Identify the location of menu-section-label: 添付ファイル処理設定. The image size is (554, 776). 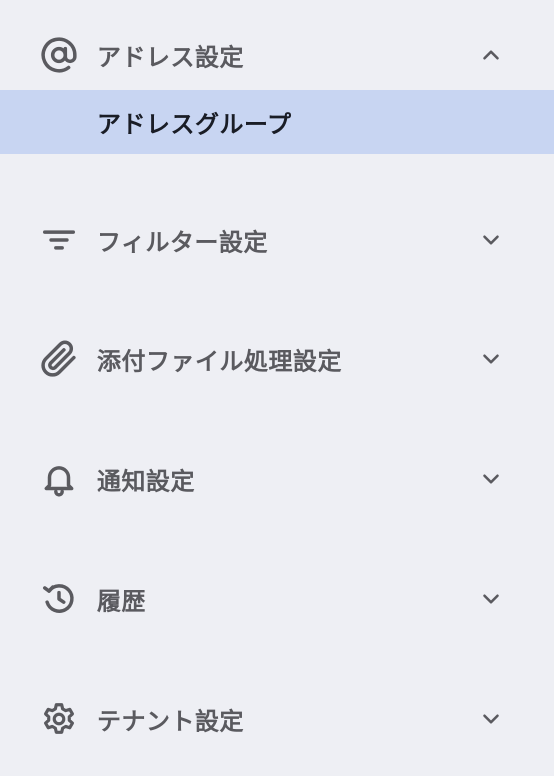
(219, 361).